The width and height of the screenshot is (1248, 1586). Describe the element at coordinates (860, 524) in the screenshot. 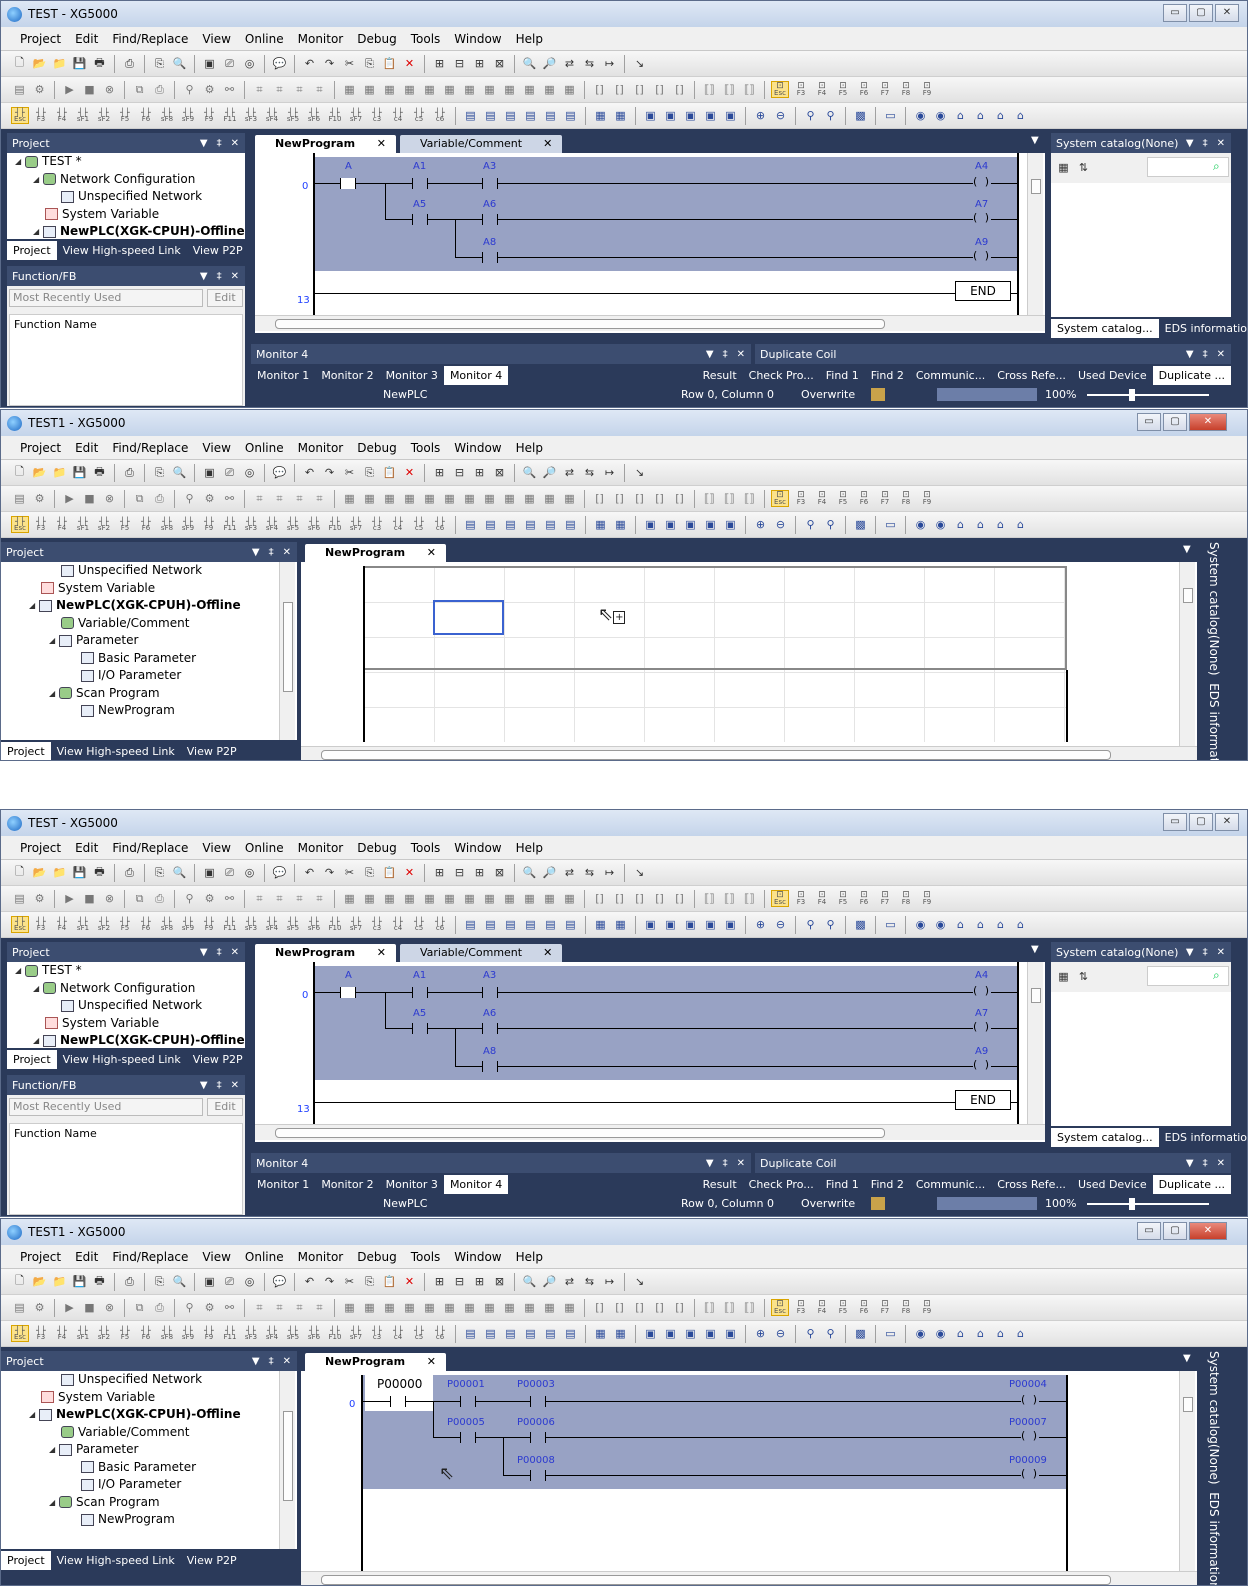

I see `view-tool-icon: ▩` at that location.